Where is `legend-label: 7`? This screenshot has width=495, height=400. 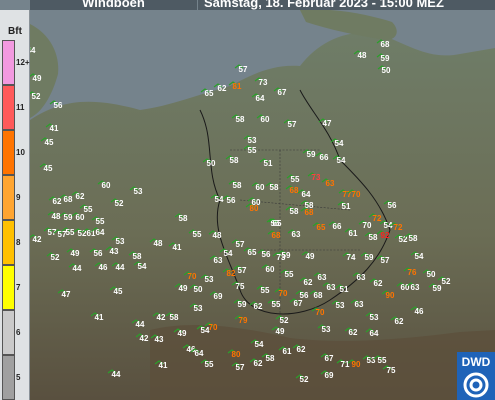 legend-label: 7 is located at coordinates (18, 287).